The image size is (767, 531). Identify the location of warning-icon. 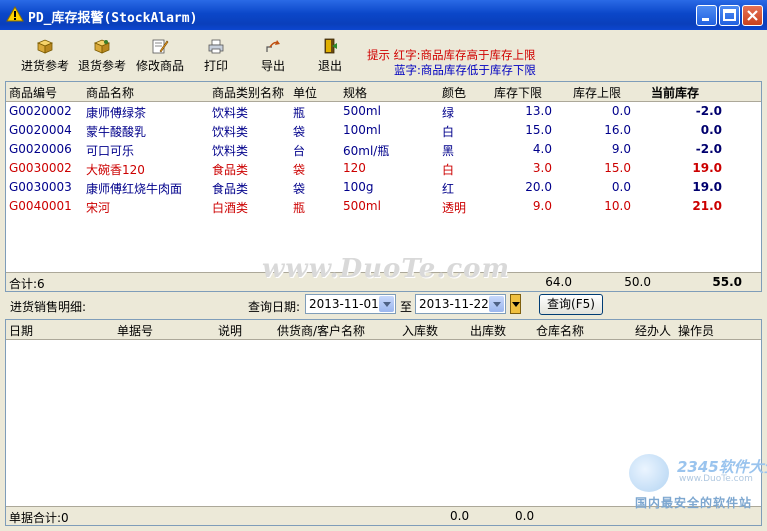
(15, 14).